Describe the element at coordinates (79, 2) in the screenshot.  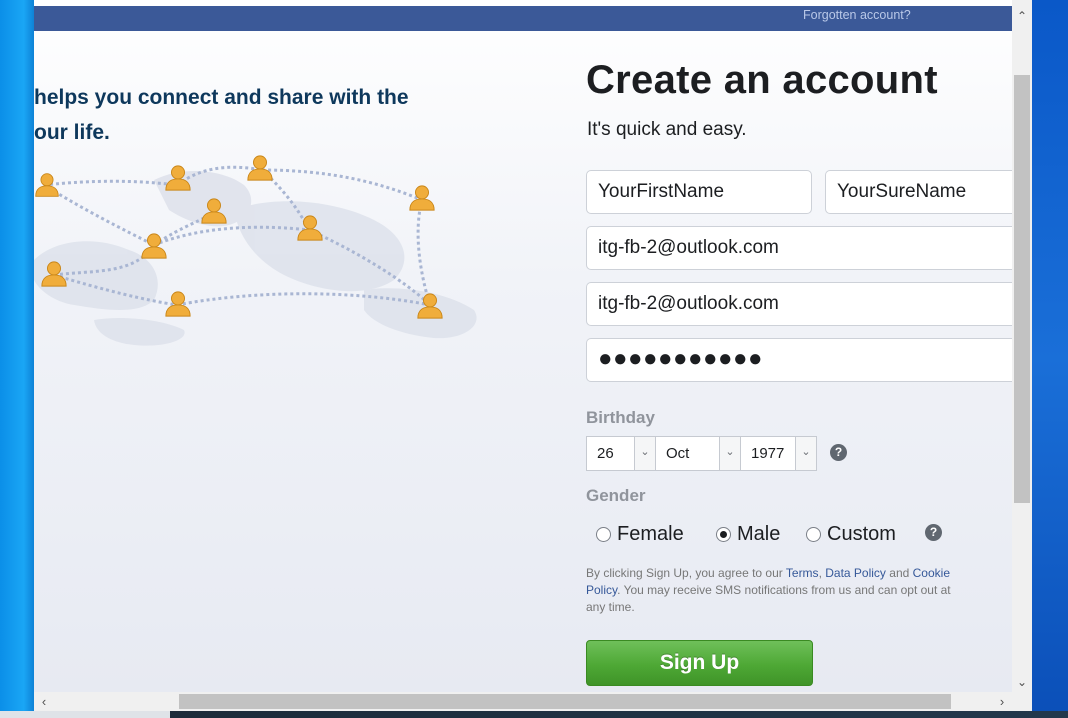
I see `facebook-logo` at that location.